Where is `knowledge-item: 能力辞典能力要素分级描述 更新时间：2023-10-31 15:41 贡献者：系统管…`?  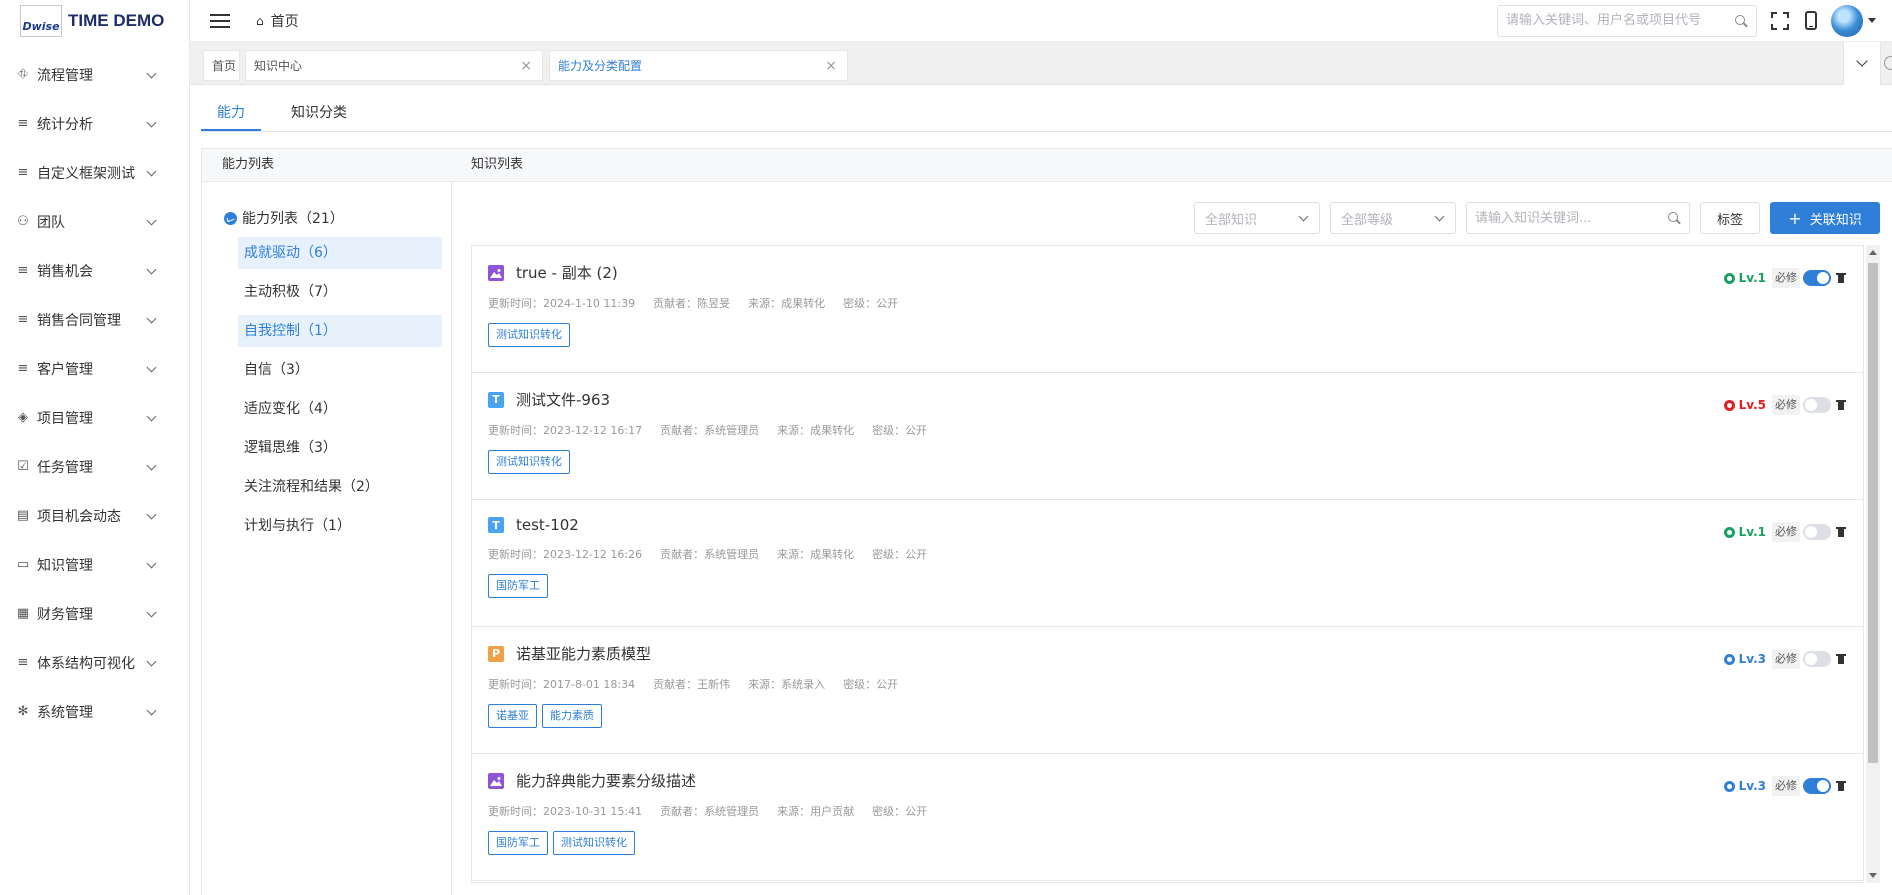 knowledge-item: 能力辞典能力要素分级描述 更新时间：2023-10-31 15:41 贡献者：系统管… is located at coordinates (1167, 817).